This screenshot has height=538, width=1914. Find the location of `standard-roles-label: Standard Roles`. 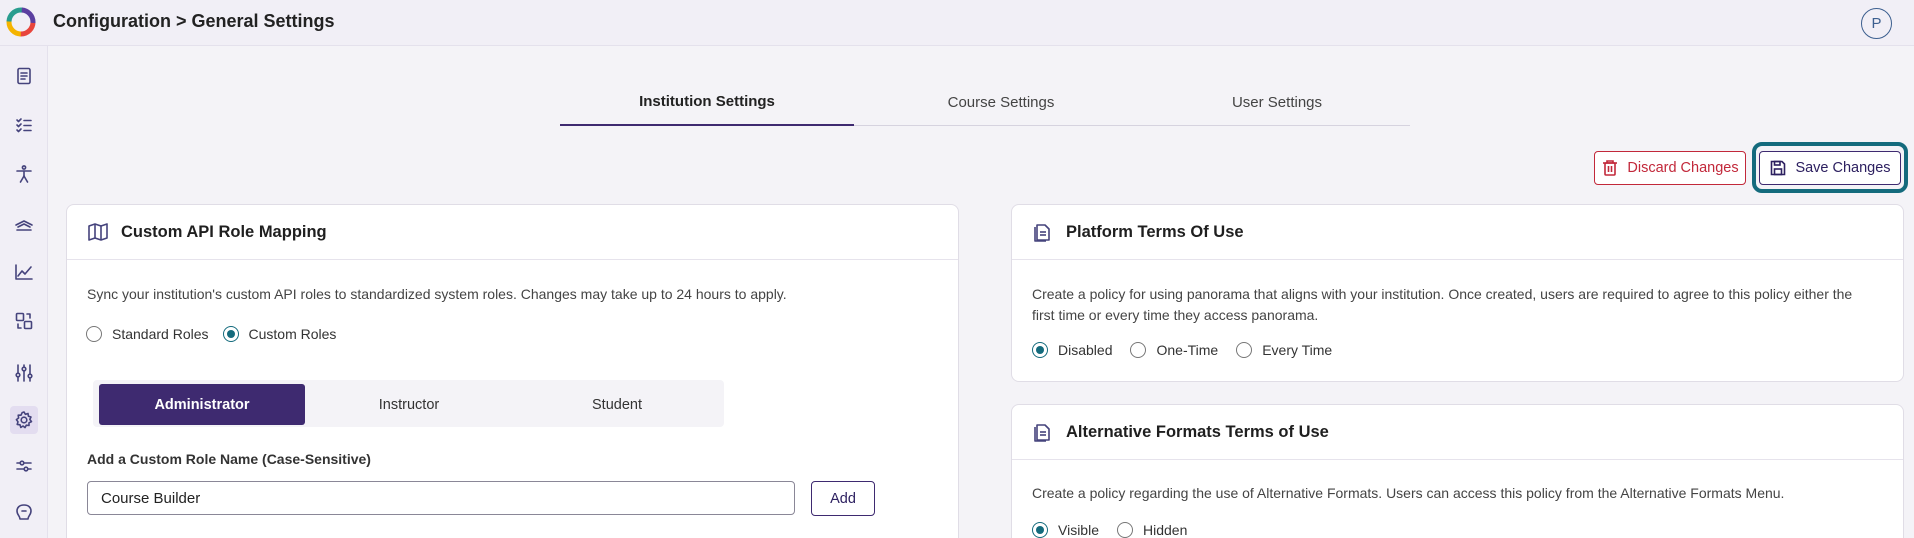

standard-roles-label: Standard Roles is located at coordinates (160, 334).